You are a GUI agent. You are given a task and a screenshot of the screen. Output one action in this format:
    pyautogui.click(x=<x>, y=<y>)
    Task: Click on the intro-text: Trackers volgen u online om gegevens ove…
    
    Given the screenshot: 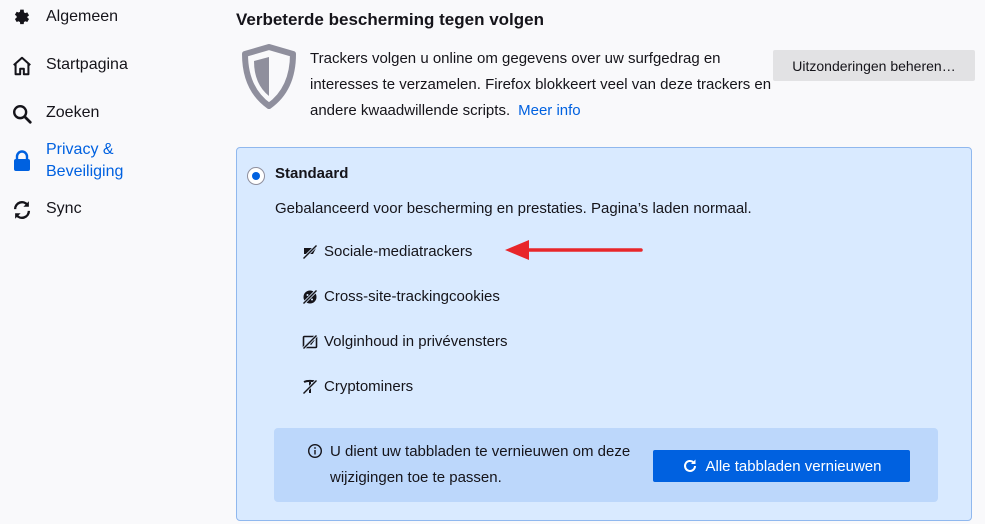 What is the action you would take?
    pyautogui.click(x=545, y=85)
    